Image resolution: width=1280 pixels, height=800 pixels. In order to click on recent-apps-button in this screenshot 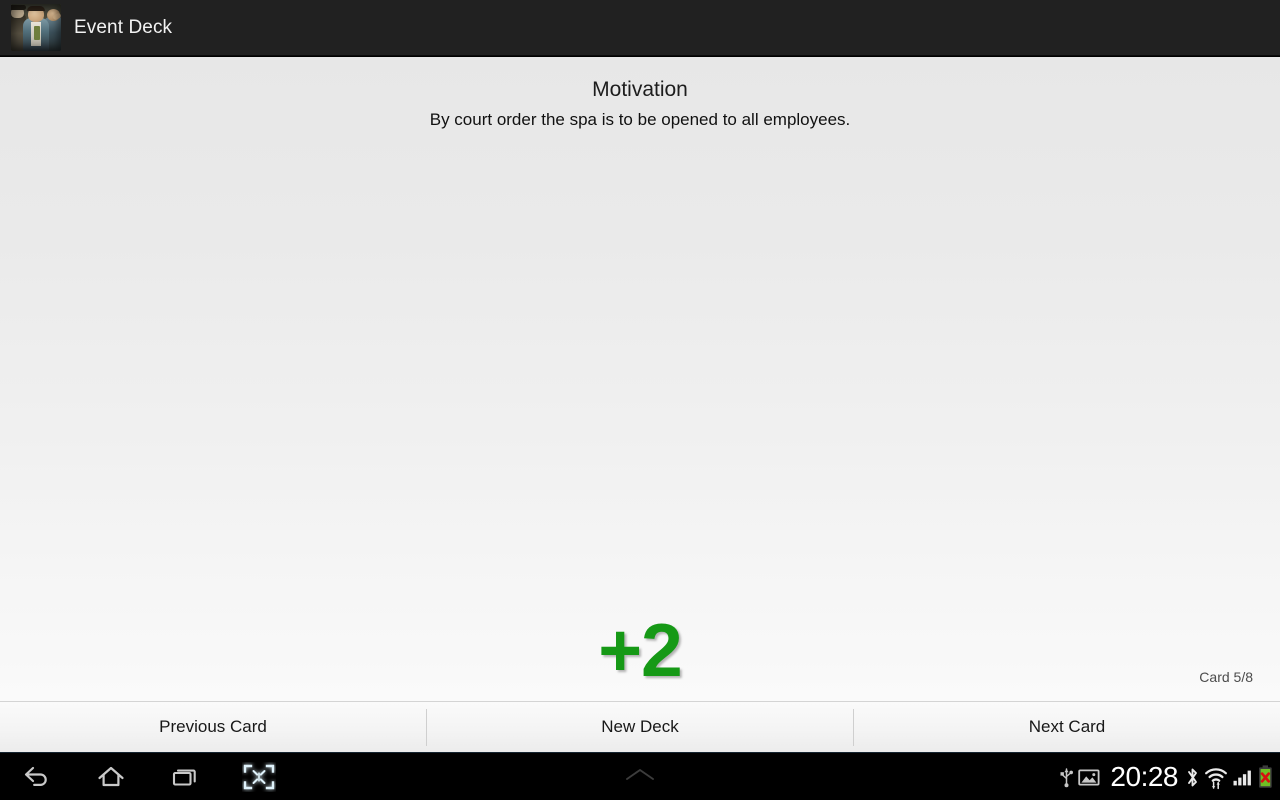, I will do `click(185, 776)`.